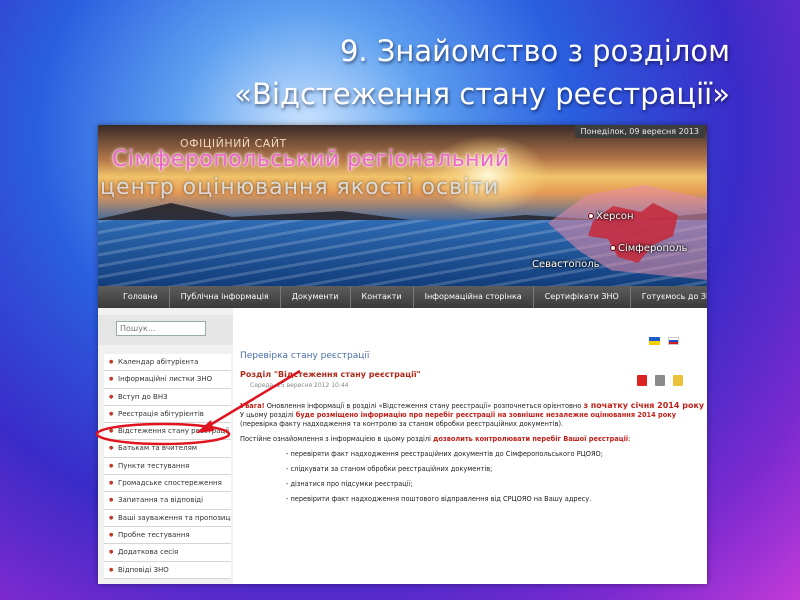  I want to click on ukrainian-flag-icon, so click(654, 341).